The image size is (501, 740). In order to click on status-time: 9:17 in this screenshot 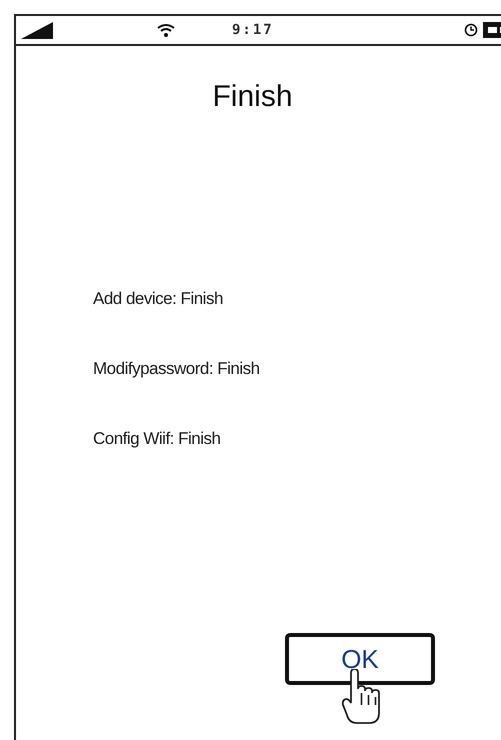, I will do `click(253, 30)`.